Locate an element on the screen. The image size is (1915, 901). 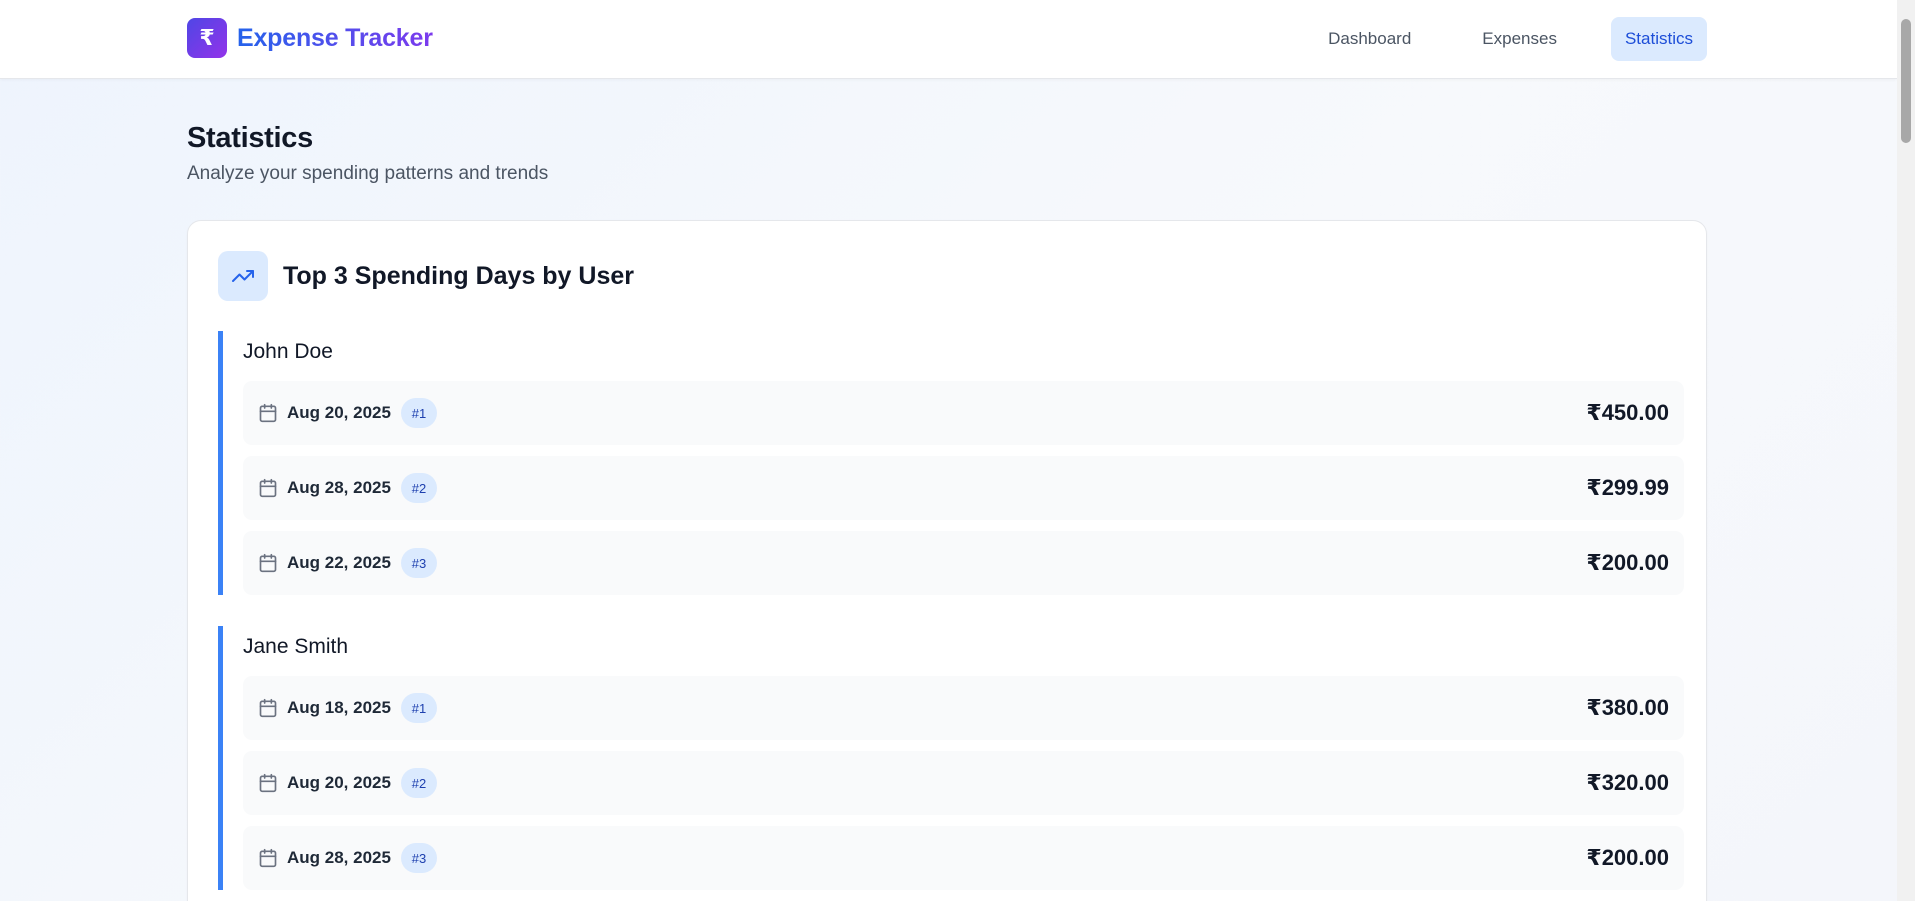
spending-day-row: Aug 20, 2025 #1 ₹450.00 is located at coordinates (963, 413).